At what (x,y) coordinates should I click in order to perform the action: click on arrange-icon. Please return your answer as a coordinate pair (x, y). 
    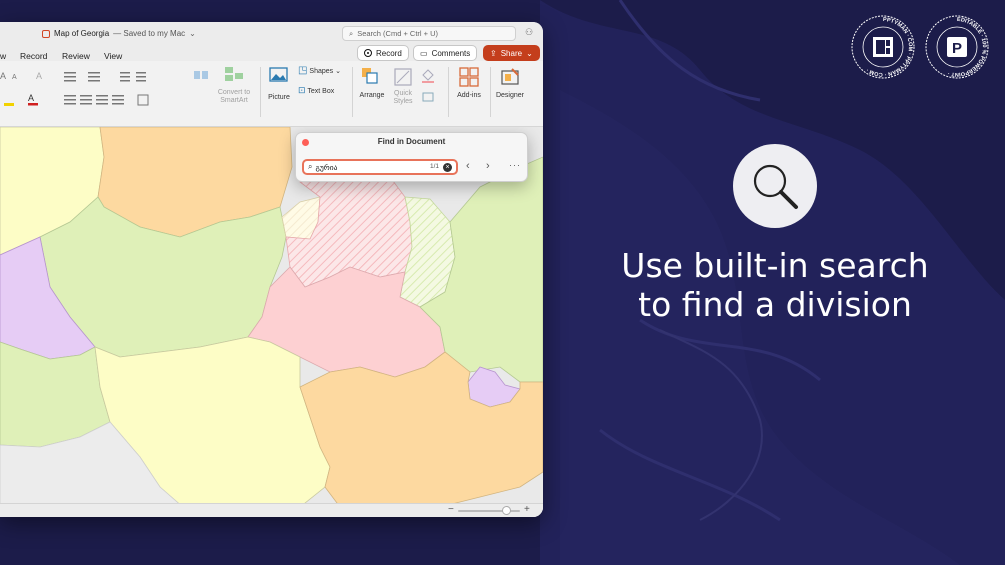
    Looking at the image, I should click on (370, 76).